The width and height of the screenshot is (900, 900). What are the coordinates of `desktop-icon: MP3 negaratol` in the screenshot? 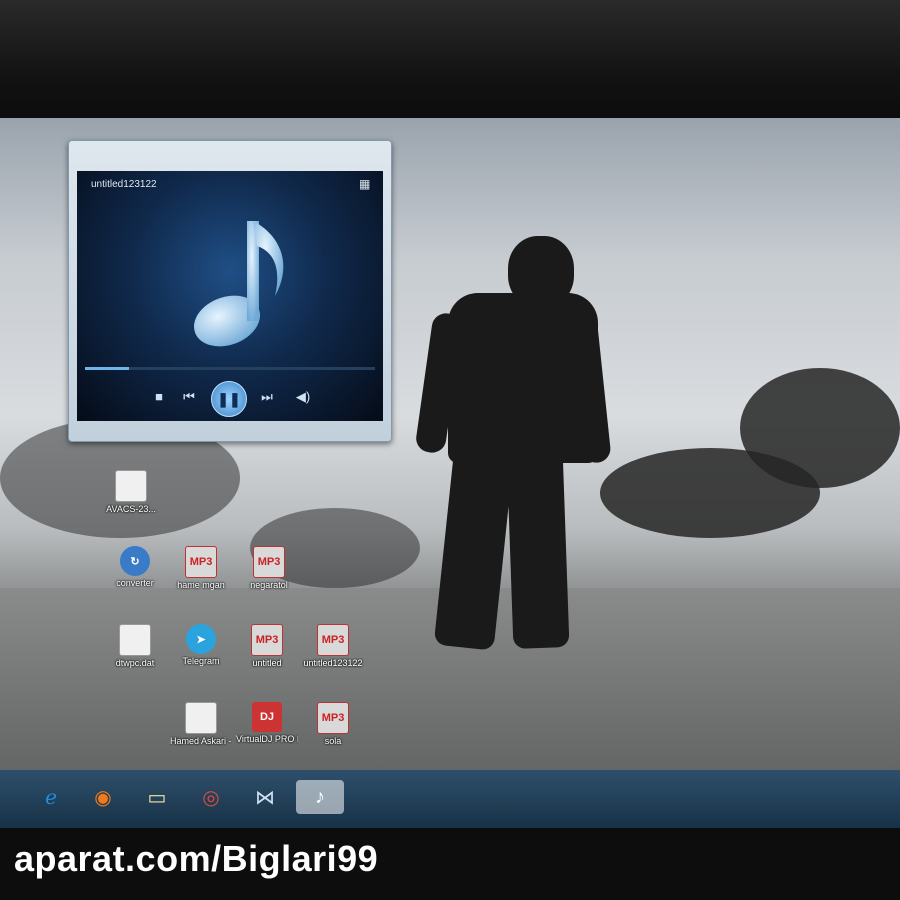 It's located at (269, 568).